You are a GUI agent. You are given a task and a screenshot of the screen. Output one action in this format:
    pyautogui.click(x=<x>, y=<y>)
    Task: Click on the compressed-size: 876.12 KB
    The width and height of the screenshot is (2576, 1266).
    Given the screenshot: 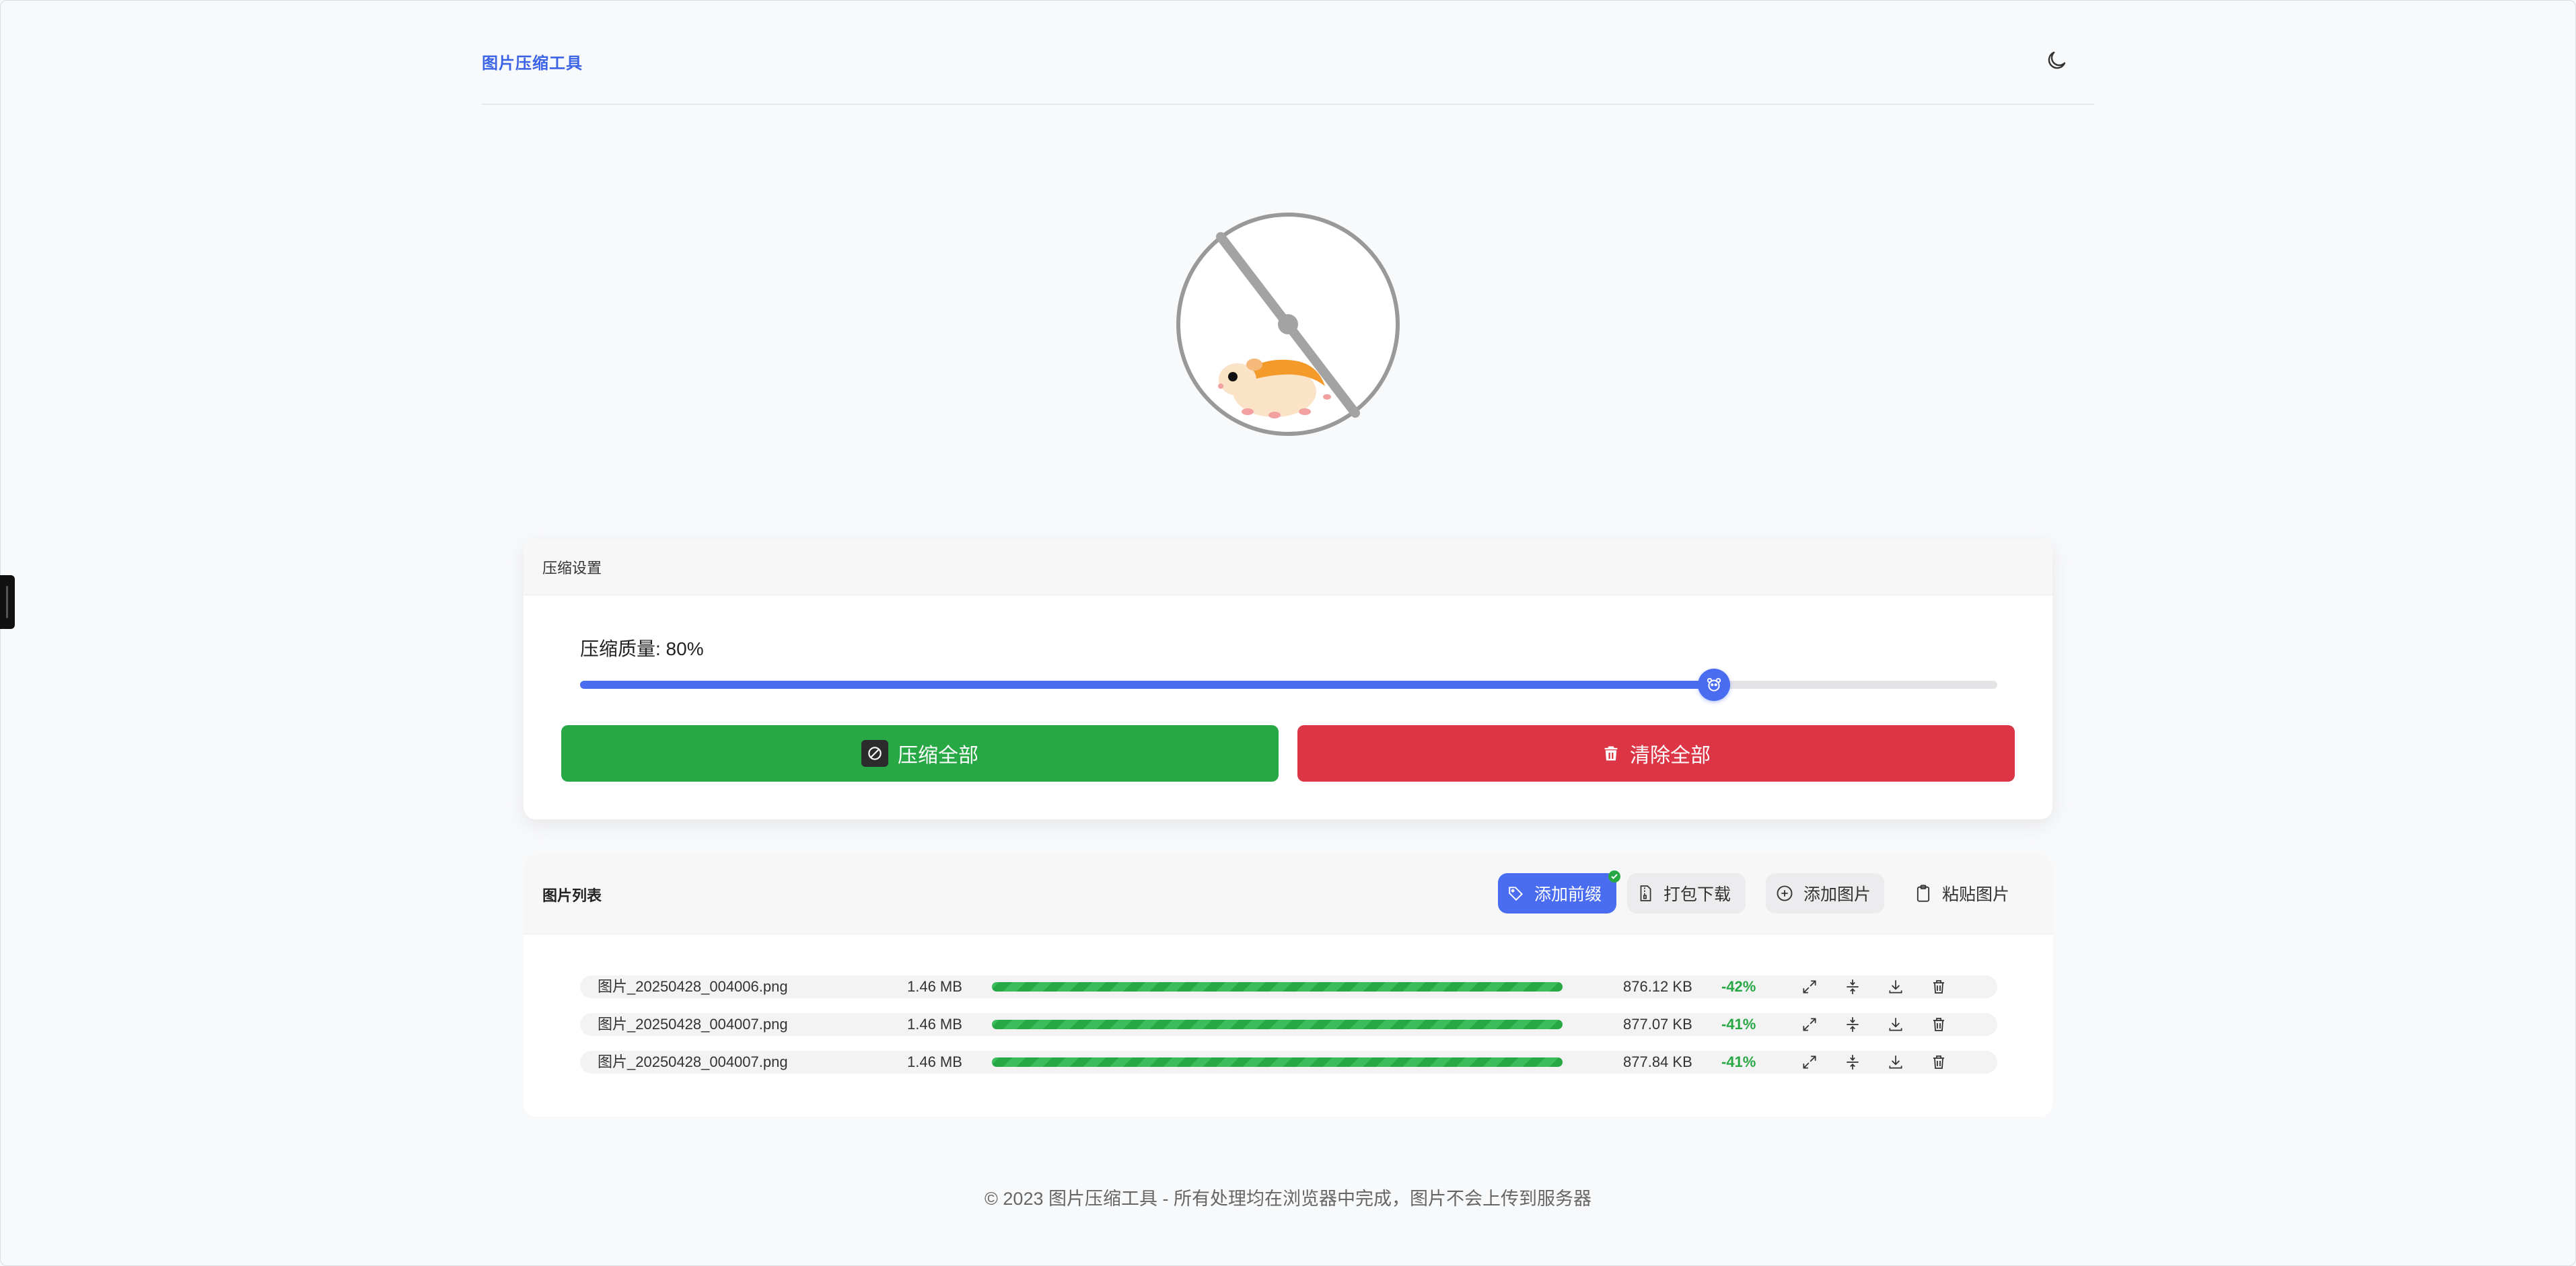 What is the action you would take?
    pyautogui.click(x=1657, y=986)
    